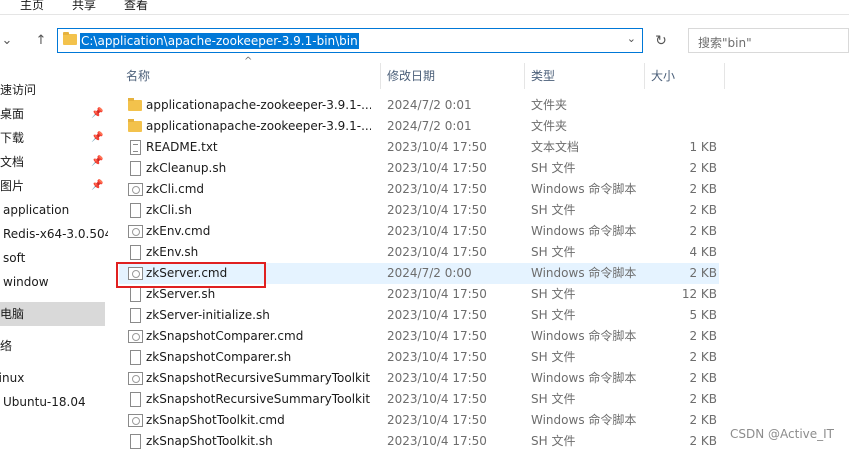 This screenshot has height=452, width=849. What do you see at coordinates (661, 41) in the screenshot?
I see `refresh-icon: ↻` at bounding box center [661, 41].